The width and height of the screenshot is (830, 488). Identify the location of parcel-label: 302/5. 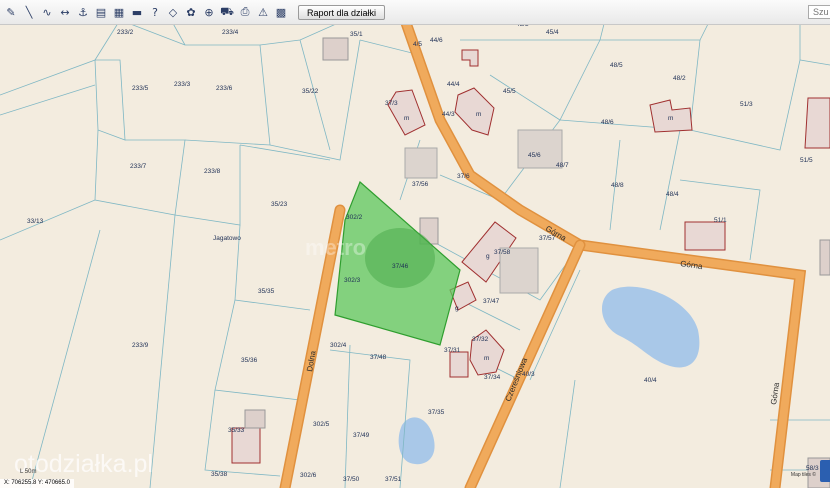
(321, 424).